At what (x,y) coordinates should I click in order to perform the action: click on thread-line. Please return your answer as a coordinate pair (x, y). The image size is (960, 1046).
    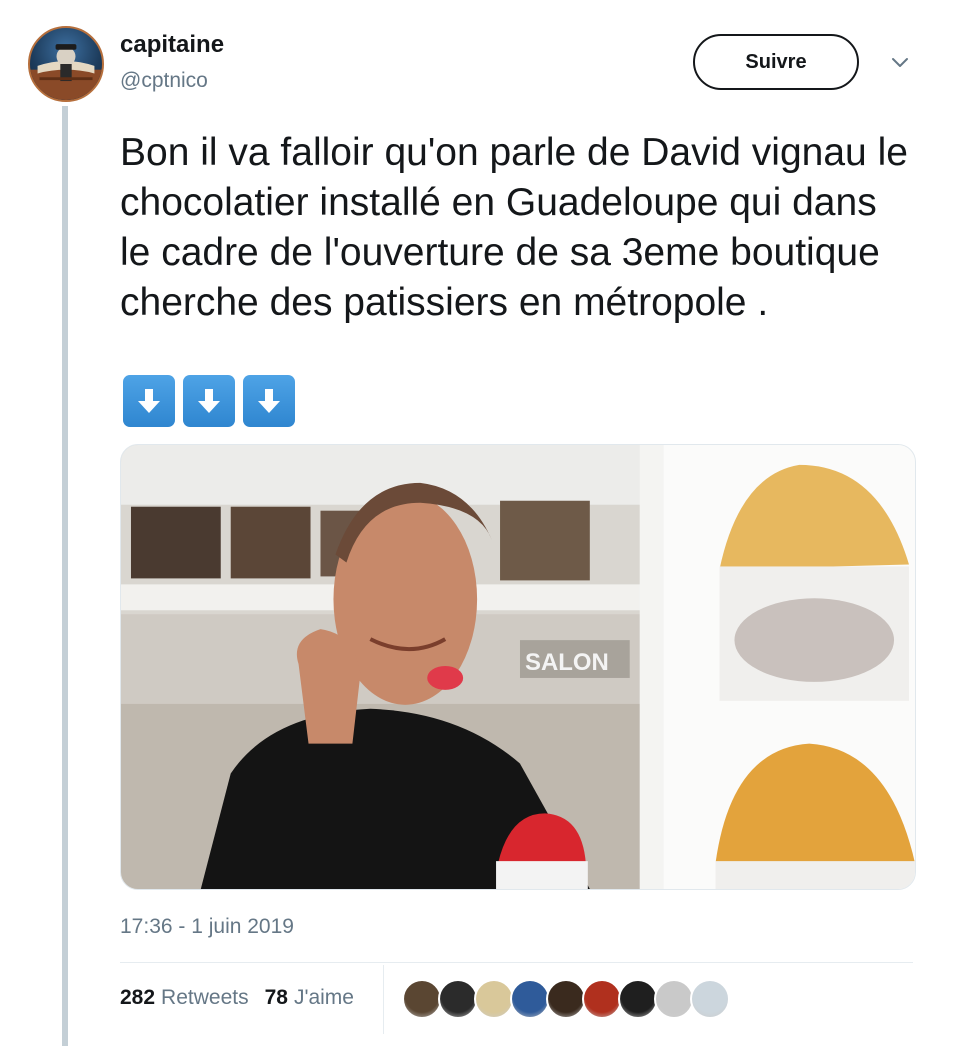
    Looking at the image, I should click on (65, 576).